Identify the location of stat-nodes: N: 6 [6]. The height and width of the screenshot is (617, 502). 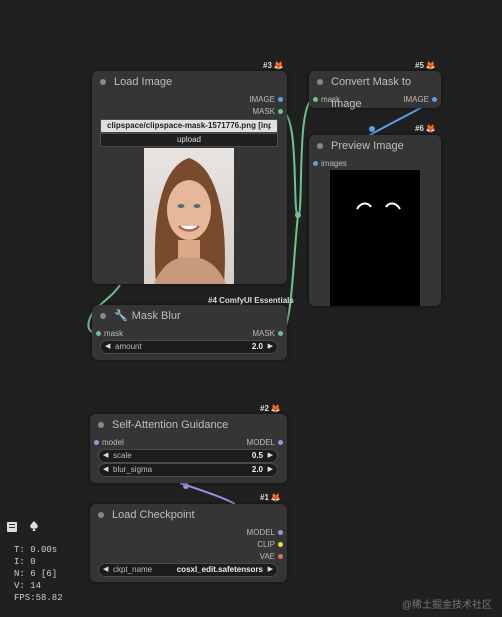
(36, 574).